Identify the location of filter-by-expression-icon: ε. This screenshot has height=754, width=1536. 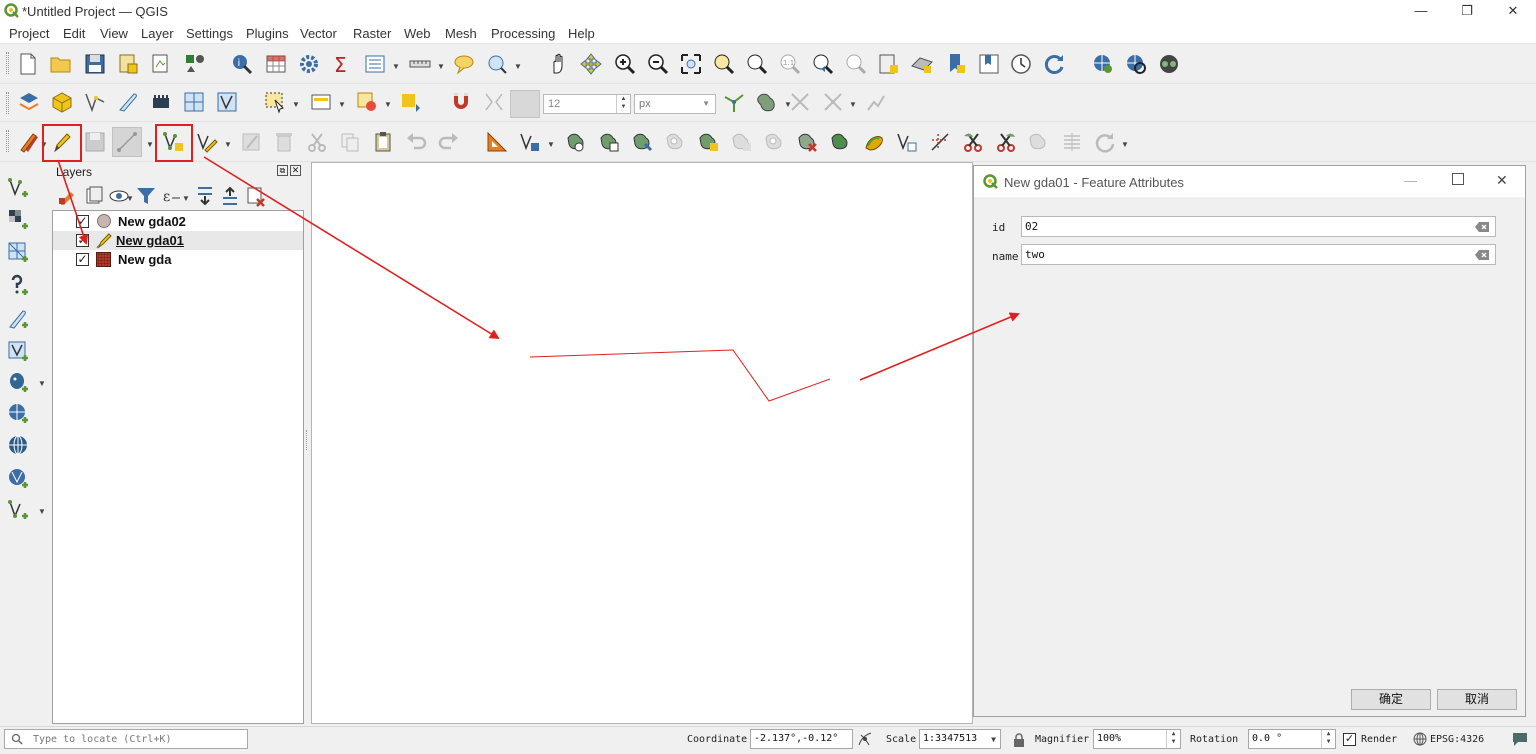
(172, 196).